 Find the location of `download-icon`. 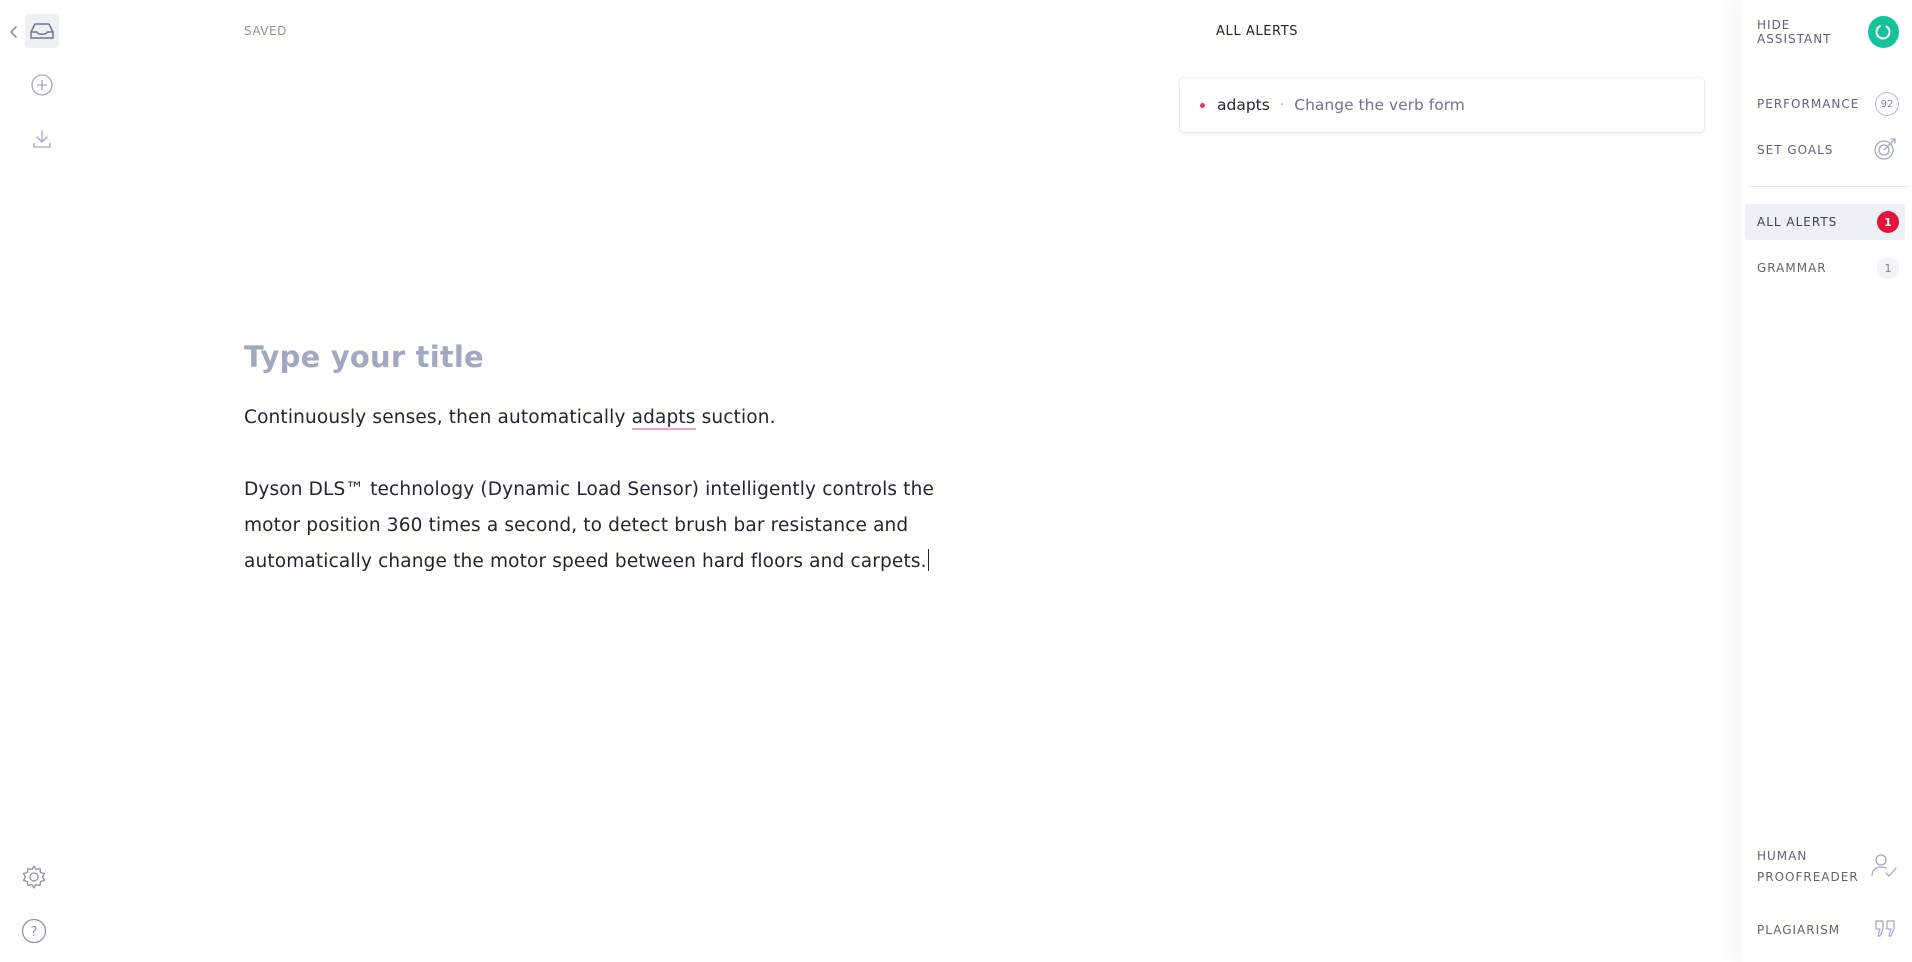

download-icon is located at coordinates (42, 139).